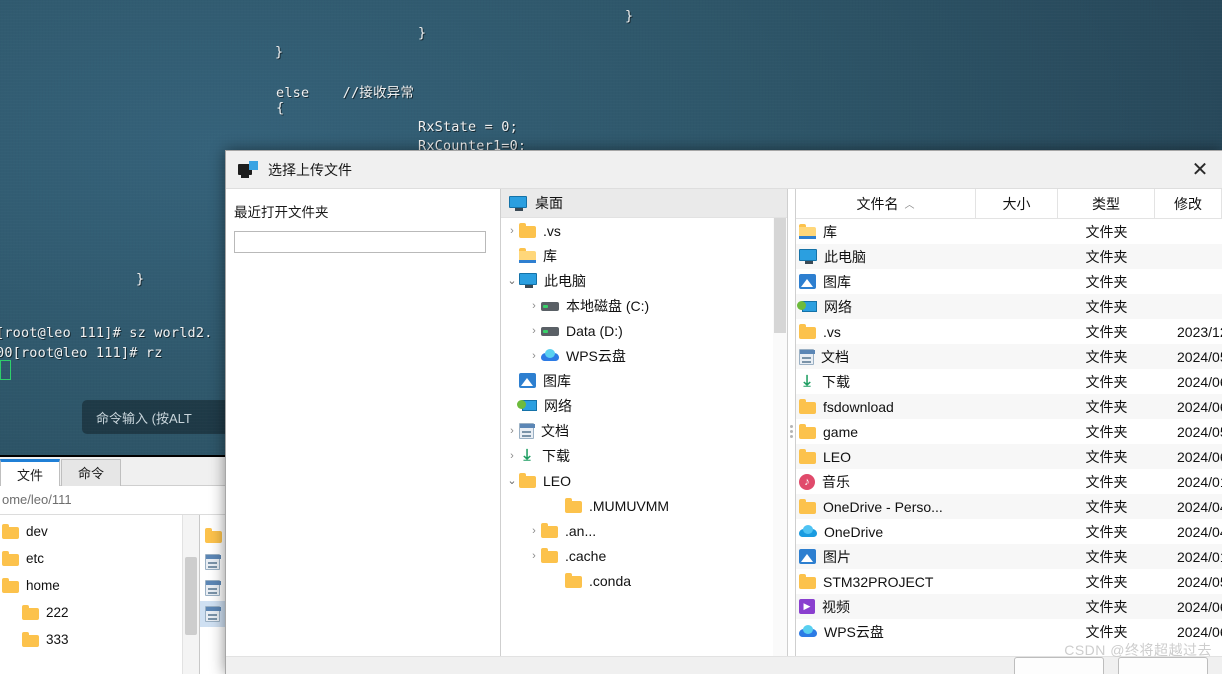 The height and width of the screenshot is (674, 1222). I want to click on table-row: .vs 文件夹 2023/12/, so click(1009, 331).